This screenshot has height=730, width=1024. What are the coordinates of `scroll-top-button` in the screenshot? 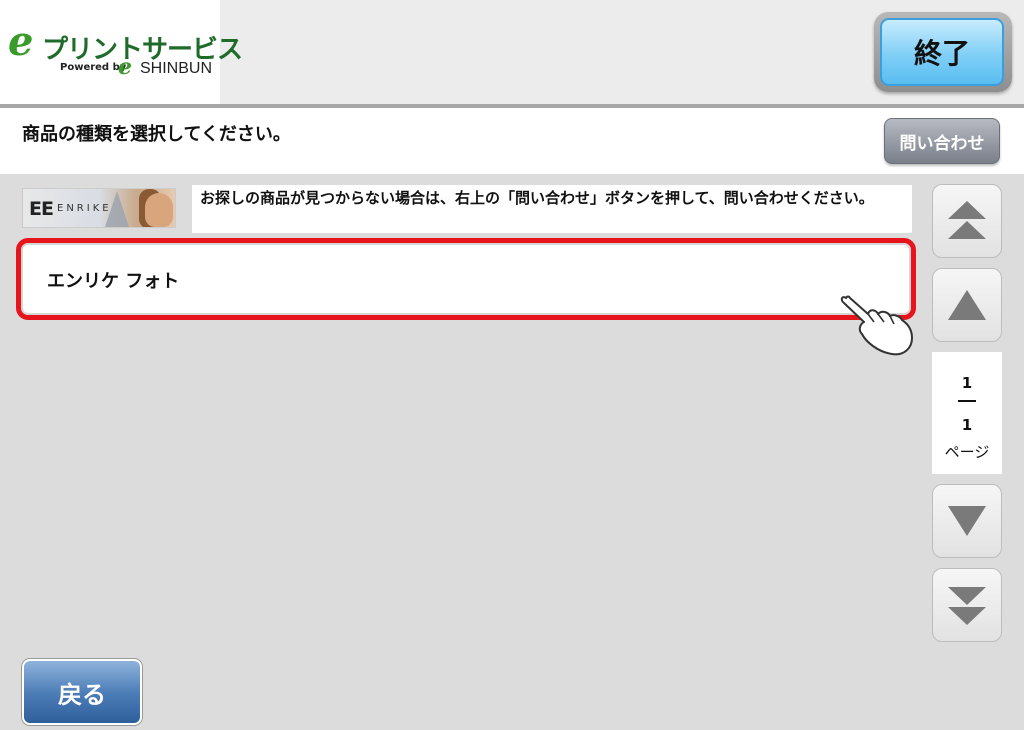 It's located at (967, 221).